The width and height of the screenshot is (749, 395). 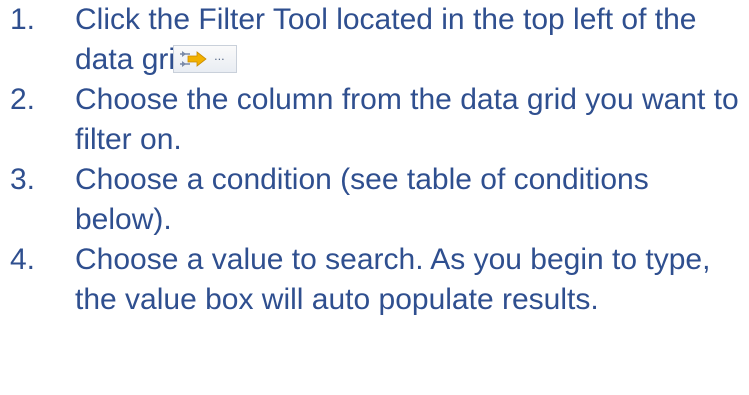 I want to click on step-number: 3., so click(x=23, y=179).